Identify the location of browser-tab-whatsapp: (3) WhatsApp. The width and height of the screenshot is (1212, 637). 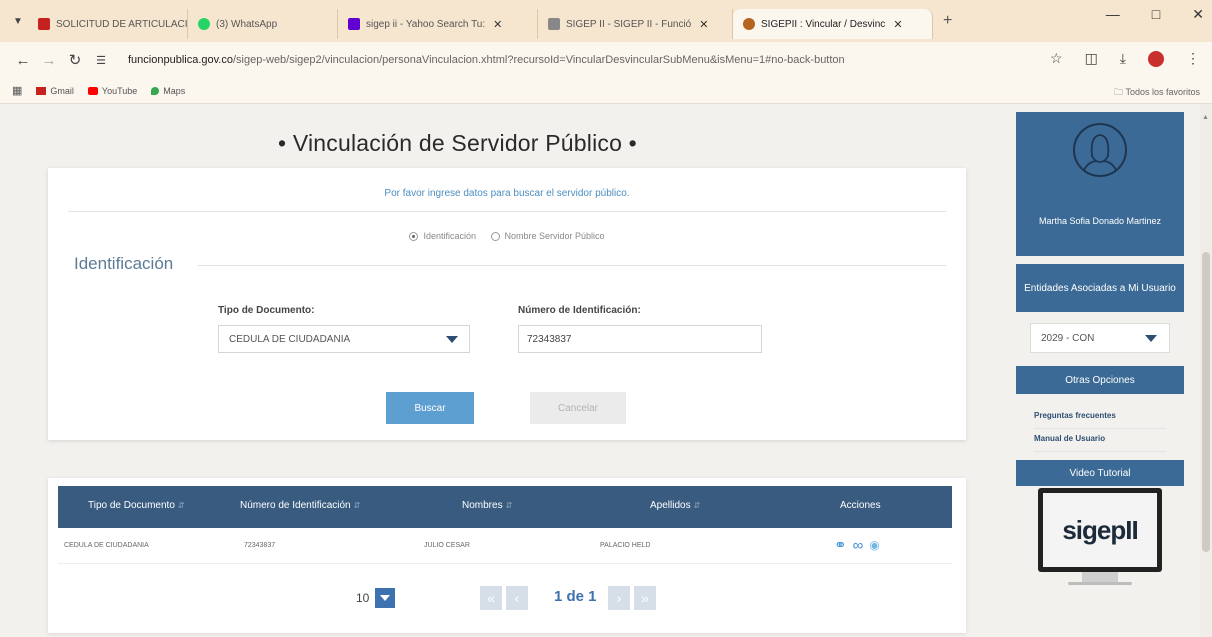
(263, 24).